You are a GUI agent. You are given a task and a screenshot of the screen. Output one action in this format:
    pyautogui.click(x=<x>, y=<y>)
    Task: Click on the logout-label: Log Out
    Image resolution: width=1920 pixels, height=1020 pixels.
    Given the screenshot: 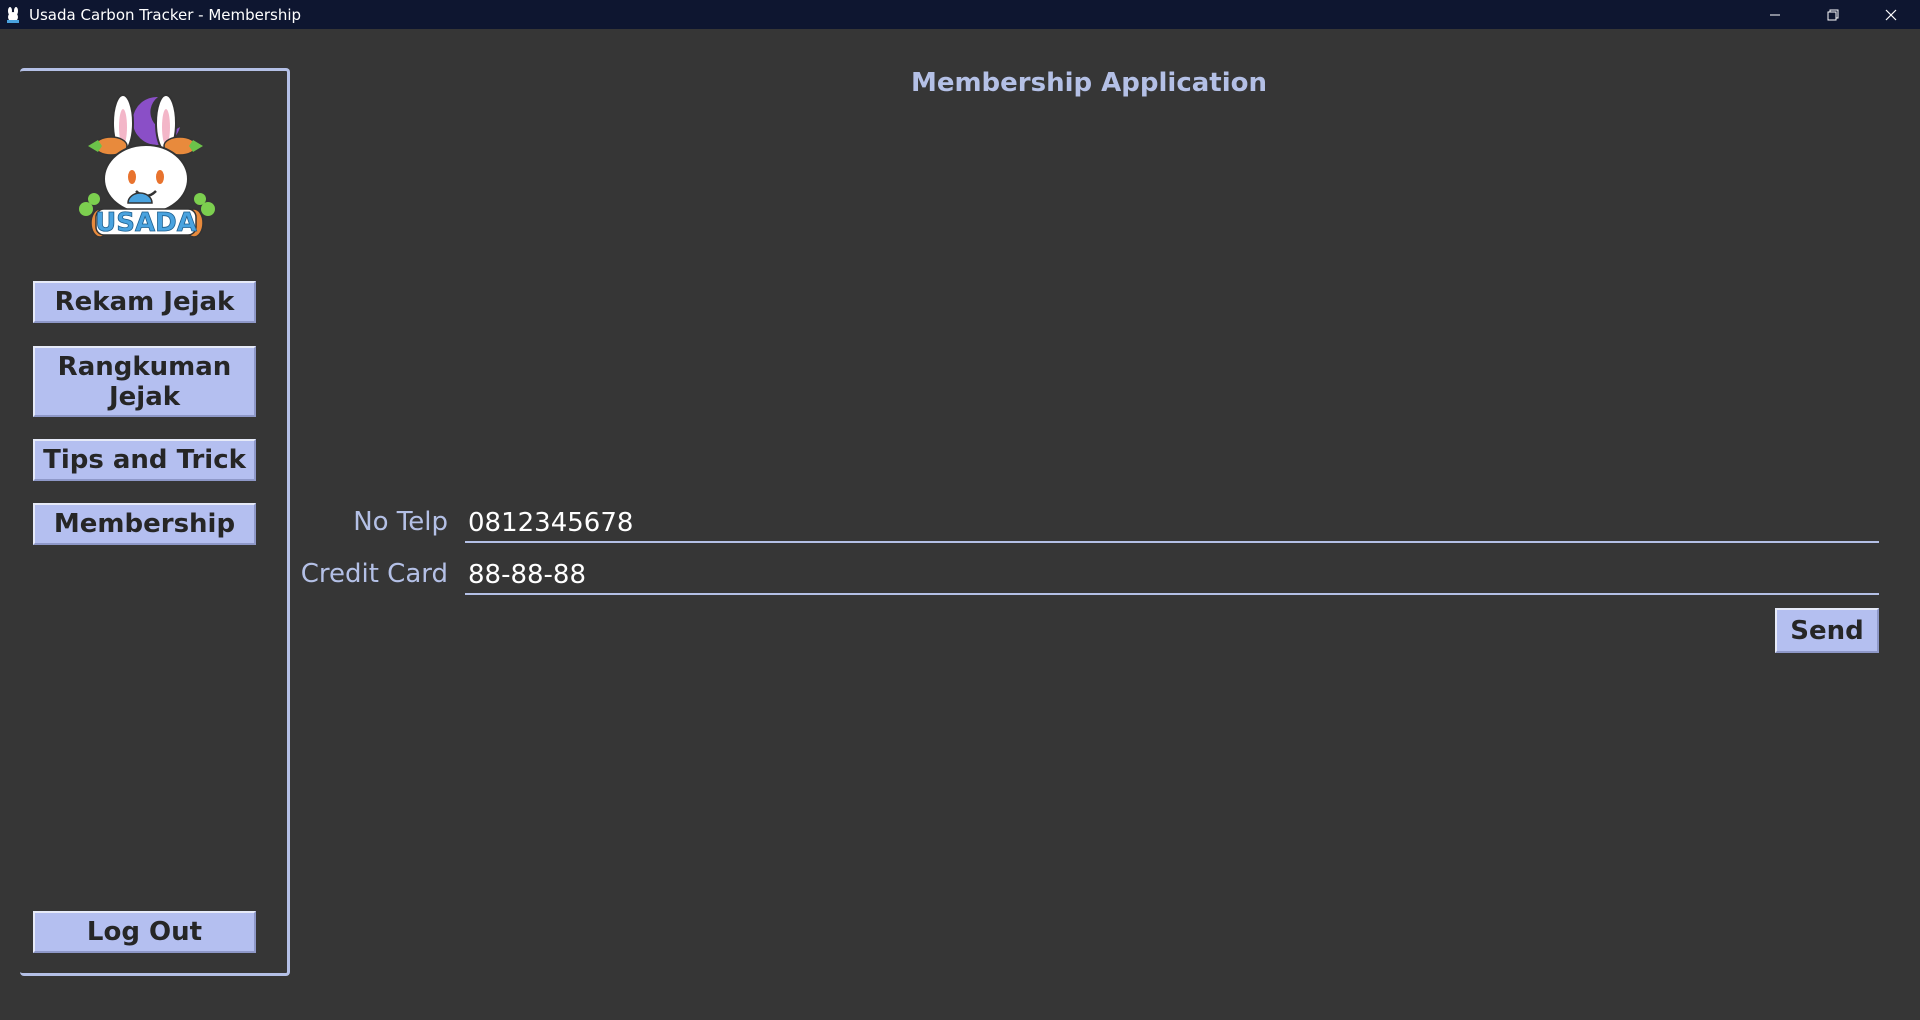 What is the action you would take?
    pyautogui.click(x=144, y=932)
    